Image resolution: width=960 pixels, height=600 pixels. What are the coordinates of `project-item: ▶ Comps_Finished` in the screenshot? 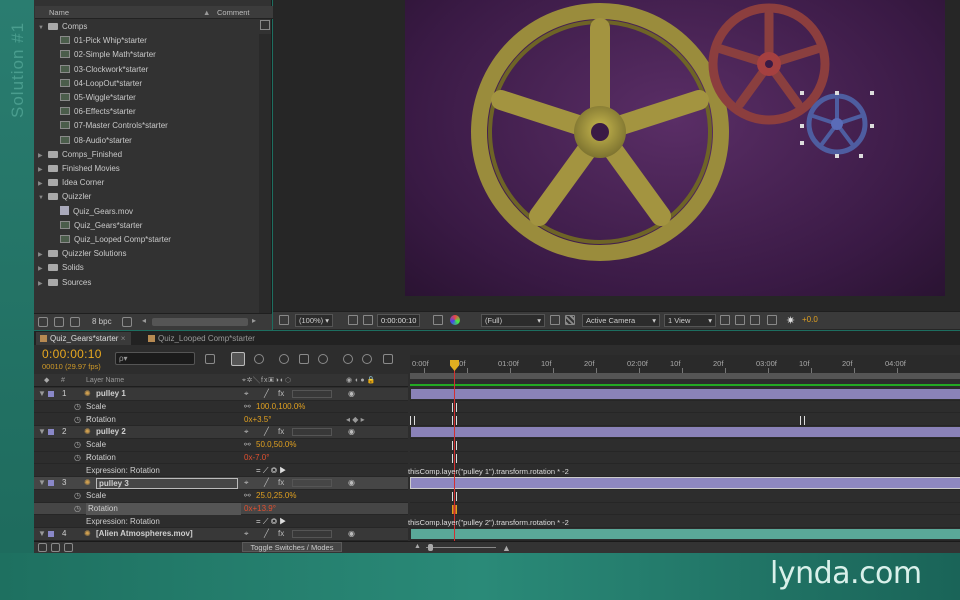 It's located at (147, 155).